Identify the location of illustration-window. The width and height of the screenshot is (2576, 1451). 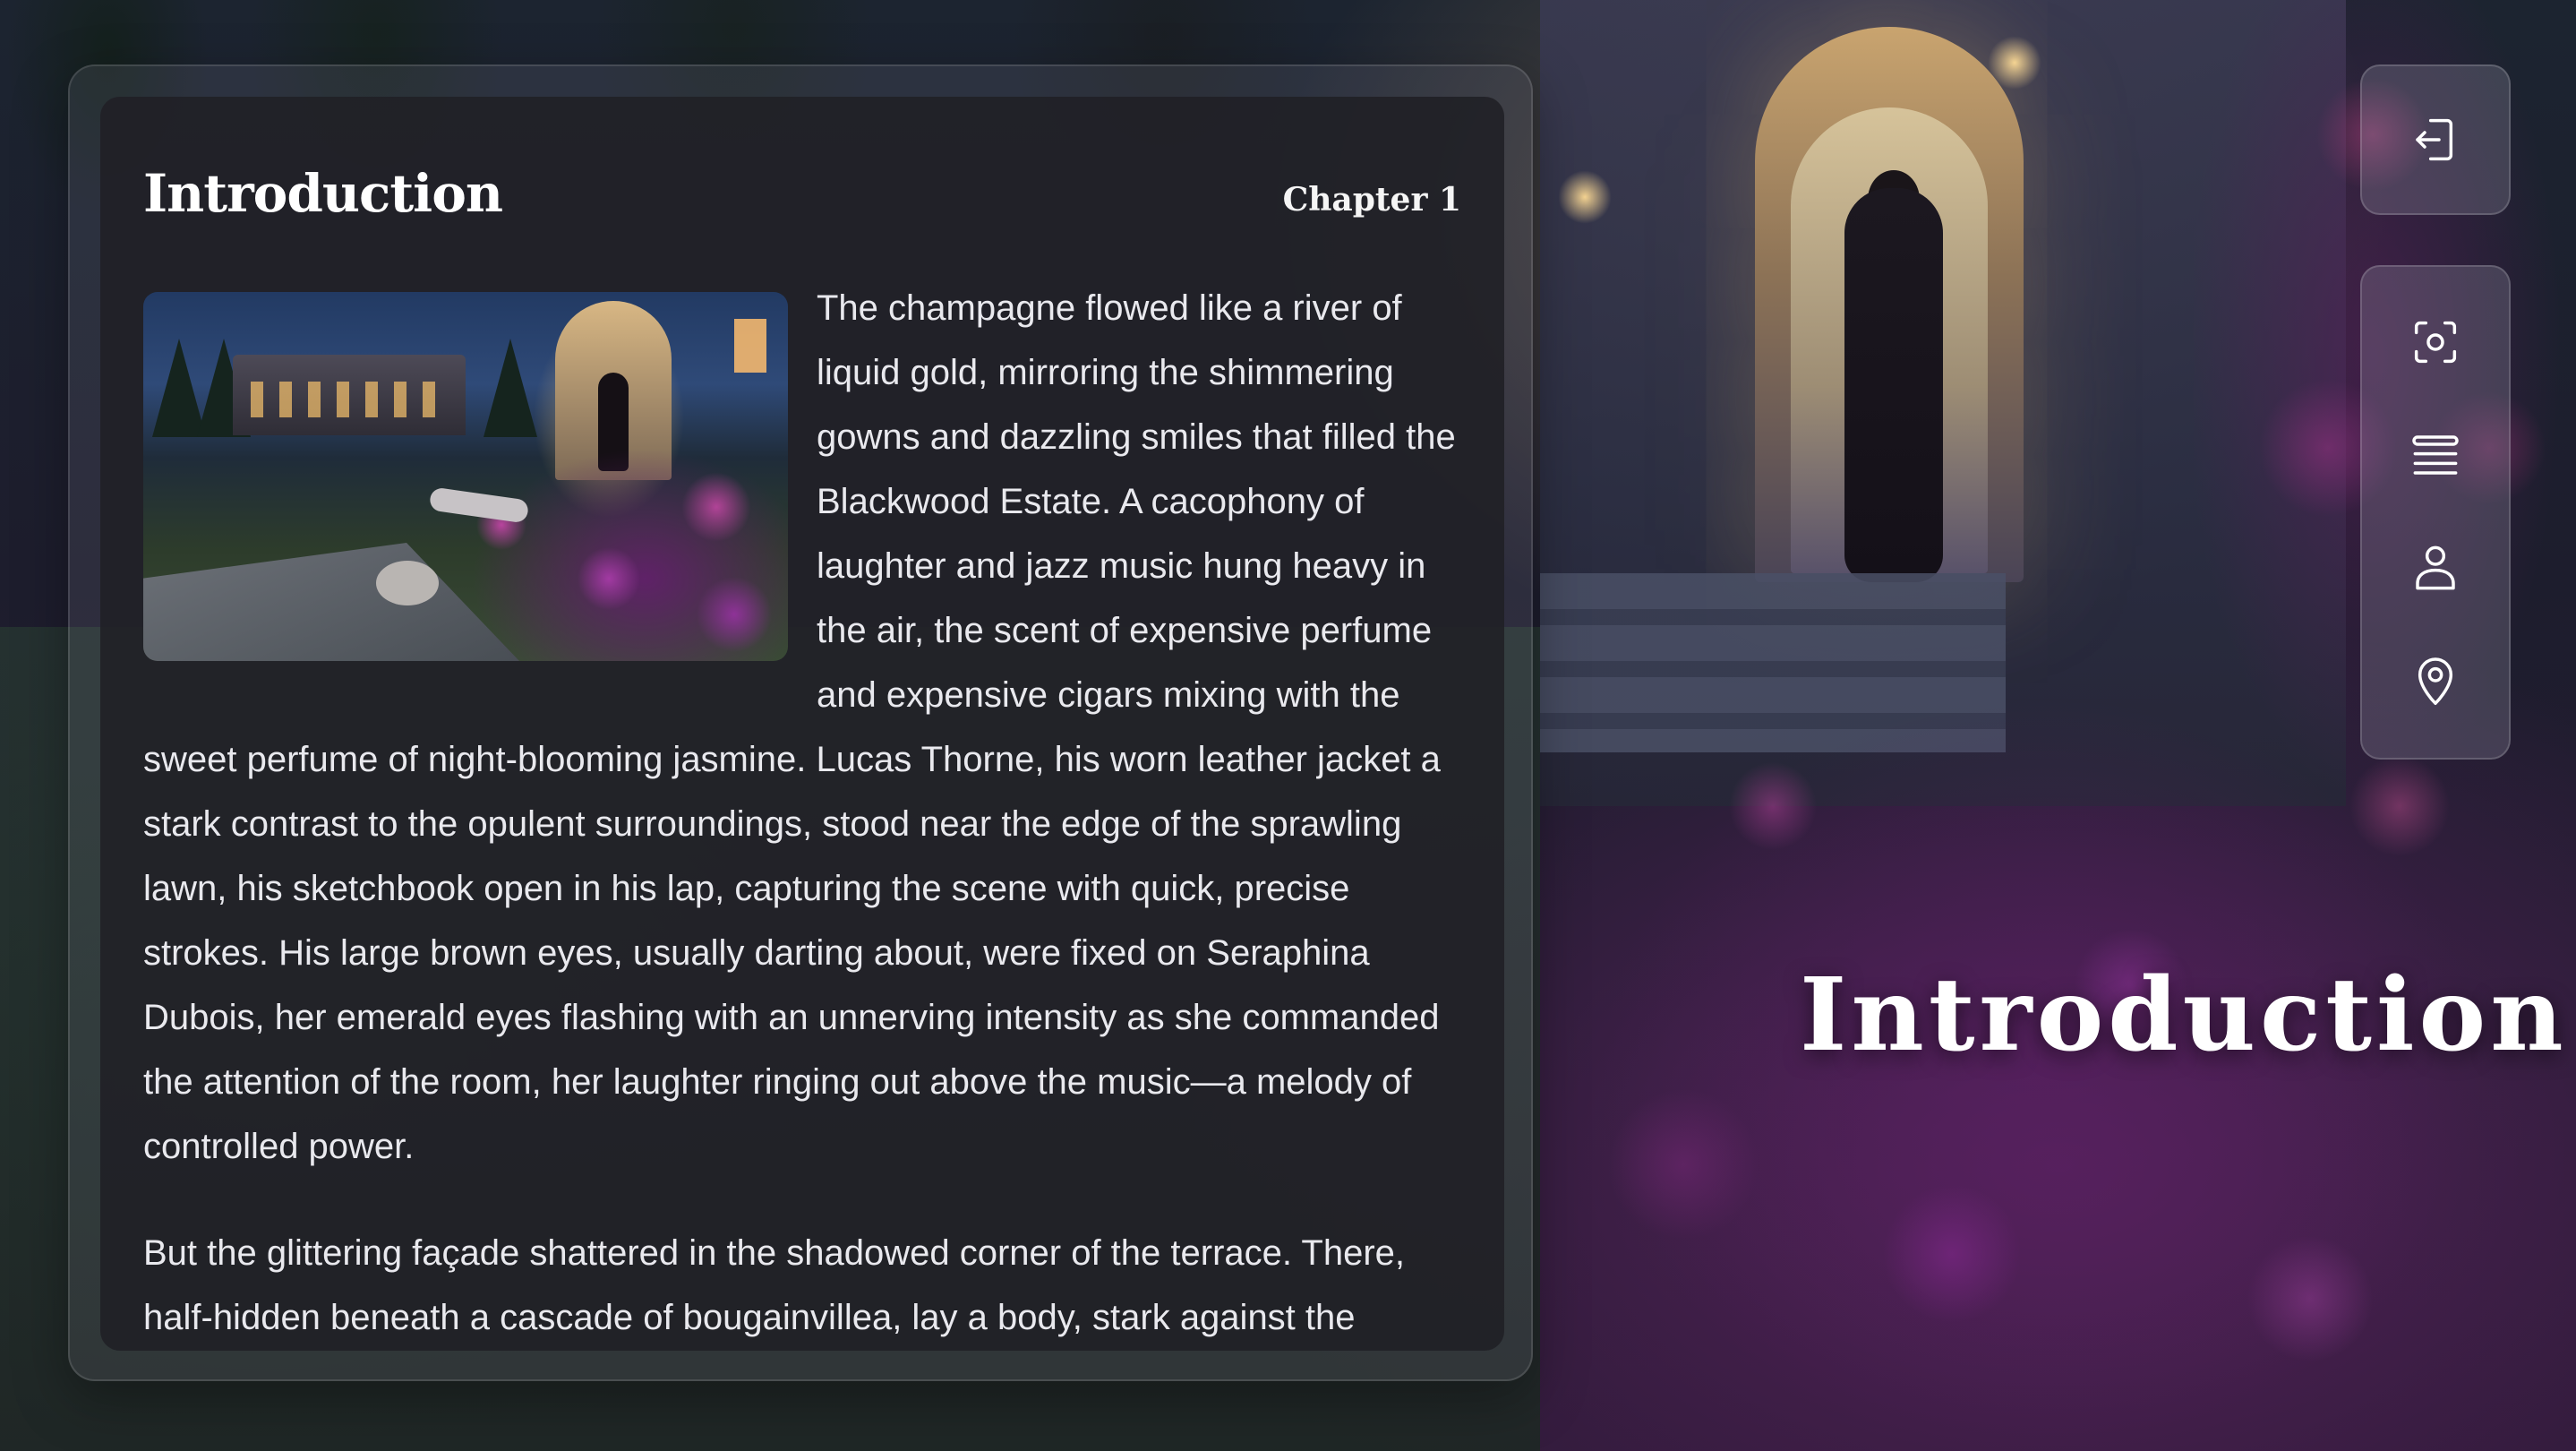
(750, 346).